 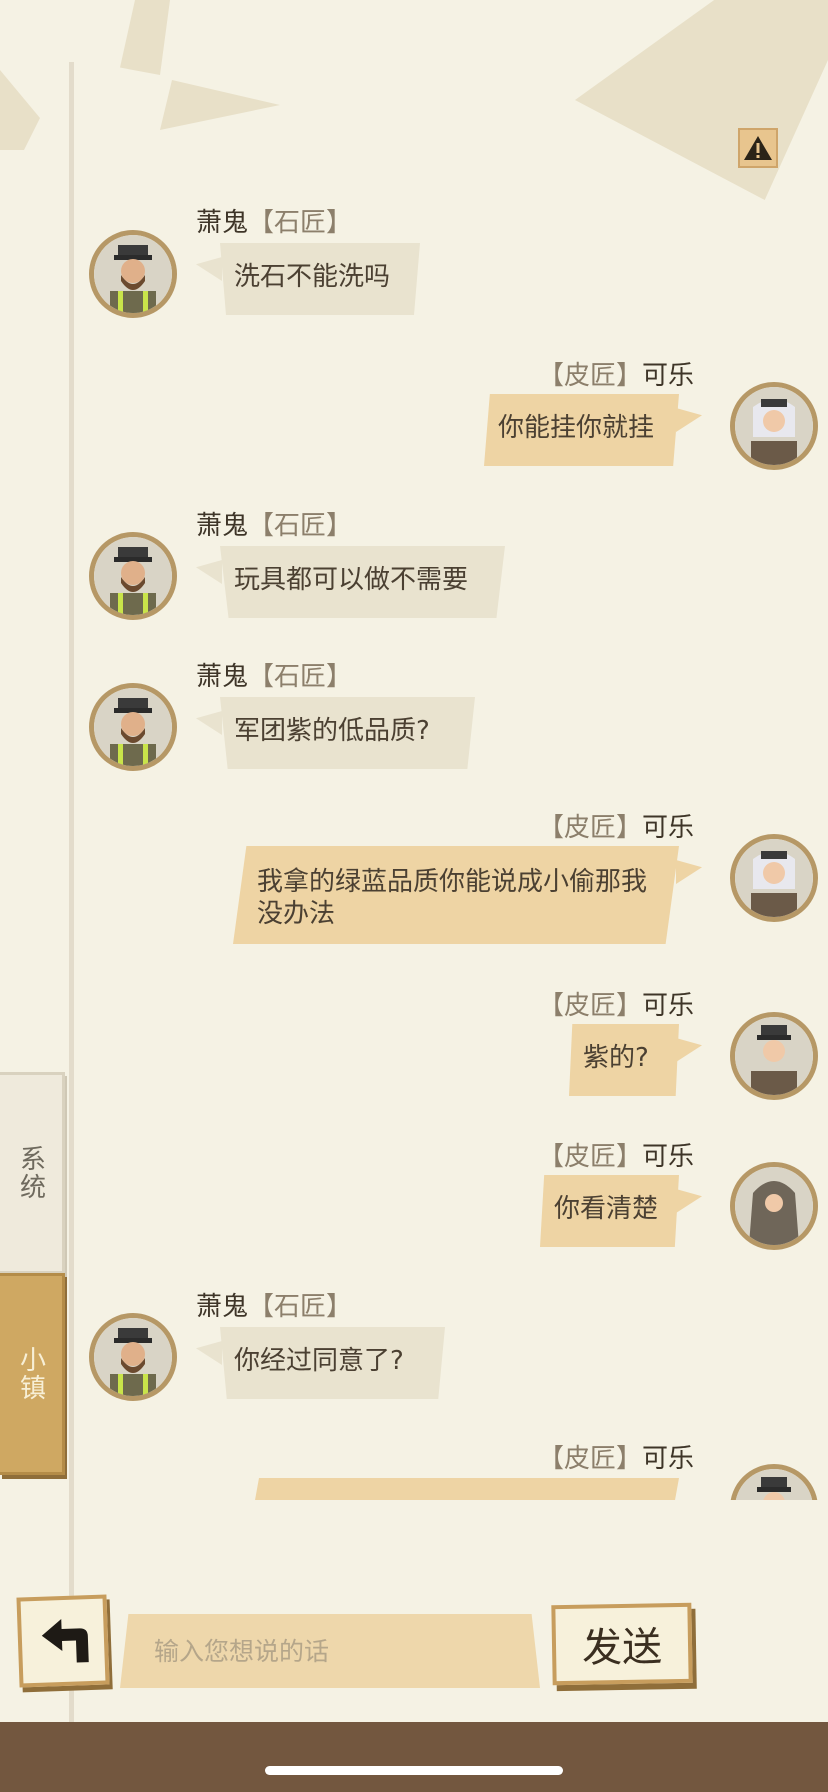 I want to click on message-bubble: 紫的?, so click(x=624, y=1060).